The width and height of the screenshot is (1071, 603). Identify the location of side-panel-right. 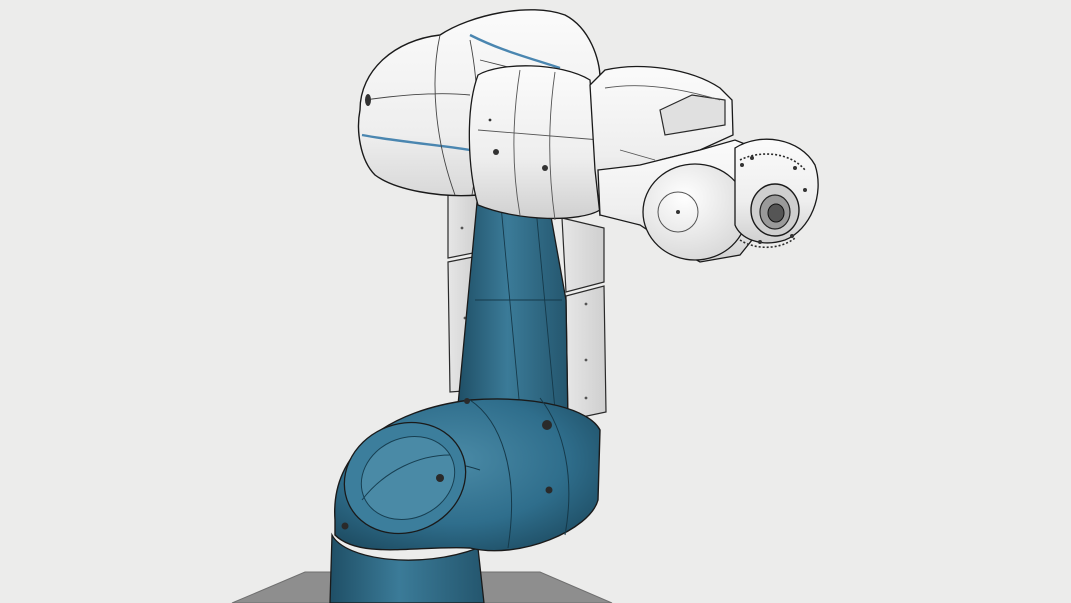
(584, 319).